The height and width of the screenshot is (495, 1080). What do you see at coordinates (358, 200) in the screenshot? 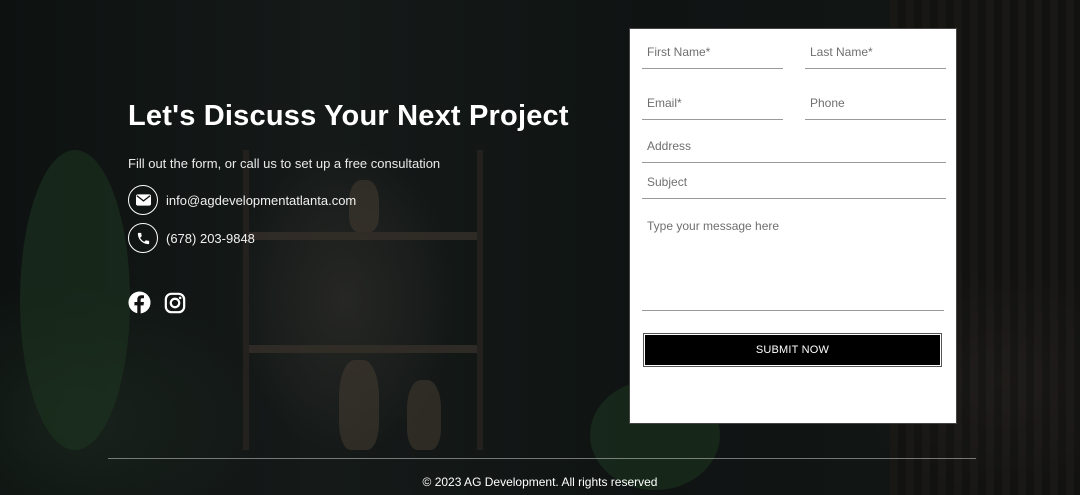
I see `email-contact-row: info@agdevelopmentatlanta.com` at bounding box center [358, 200].